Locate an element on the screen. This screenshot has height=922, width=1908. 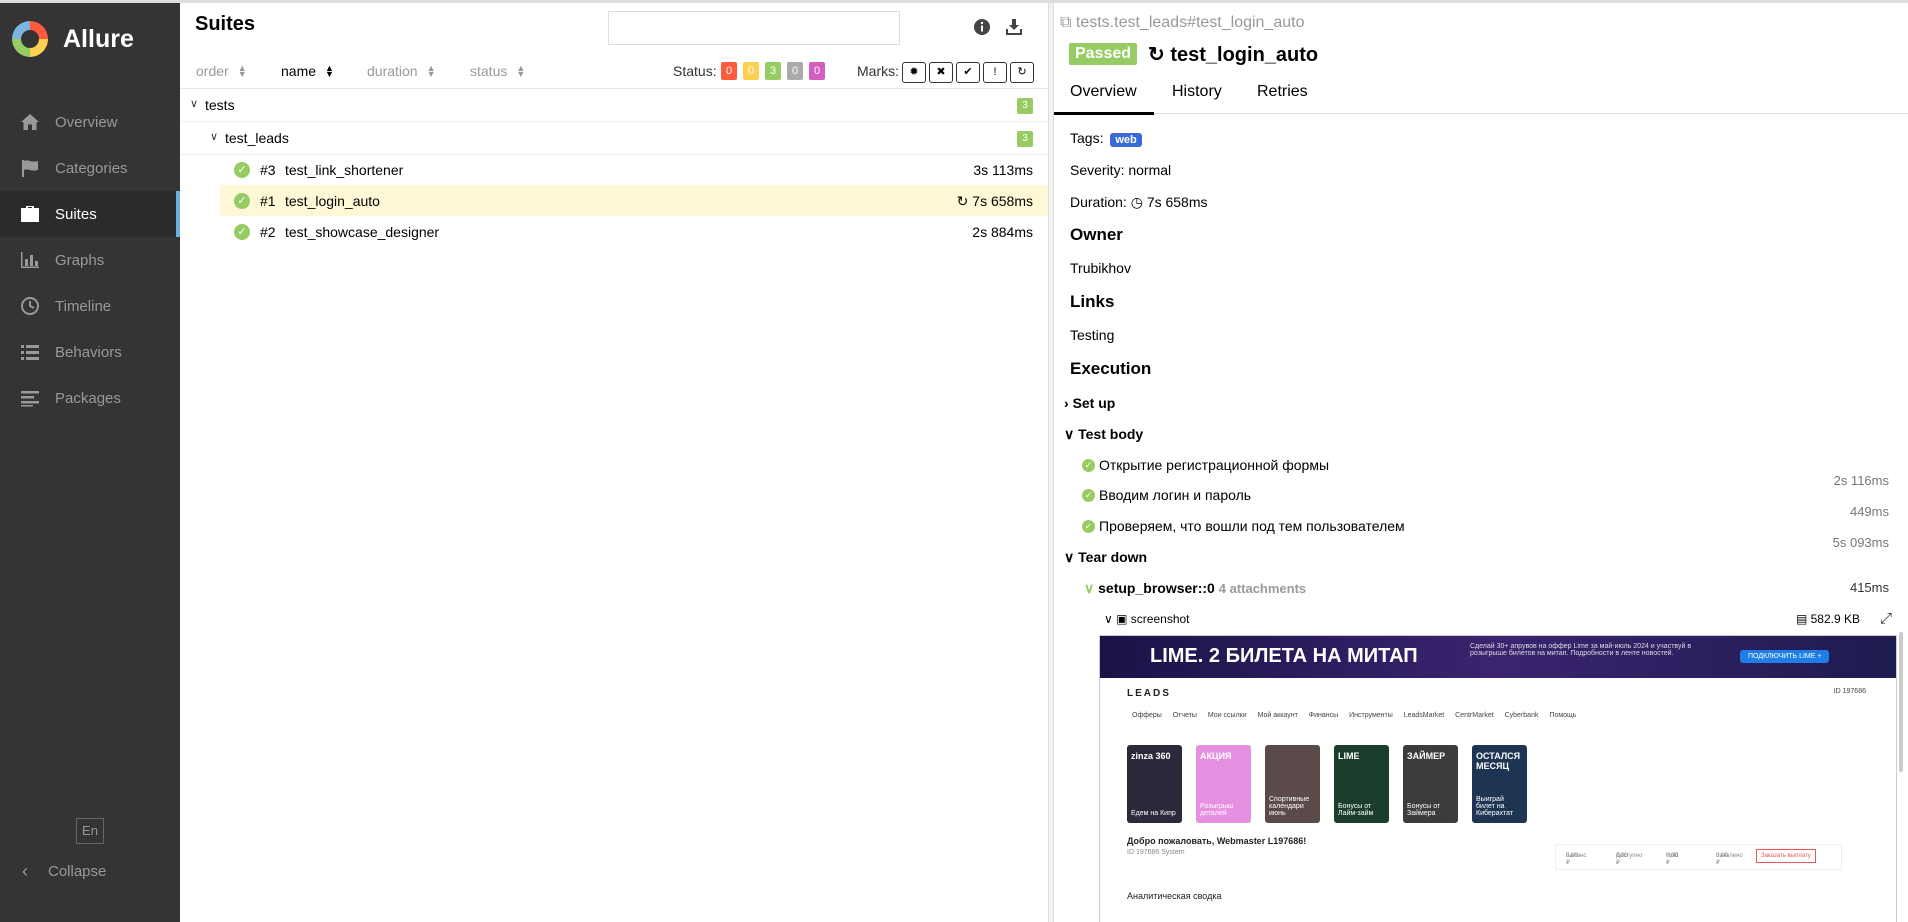
execution-heading: Execution is located at coordinates (1111, 368).